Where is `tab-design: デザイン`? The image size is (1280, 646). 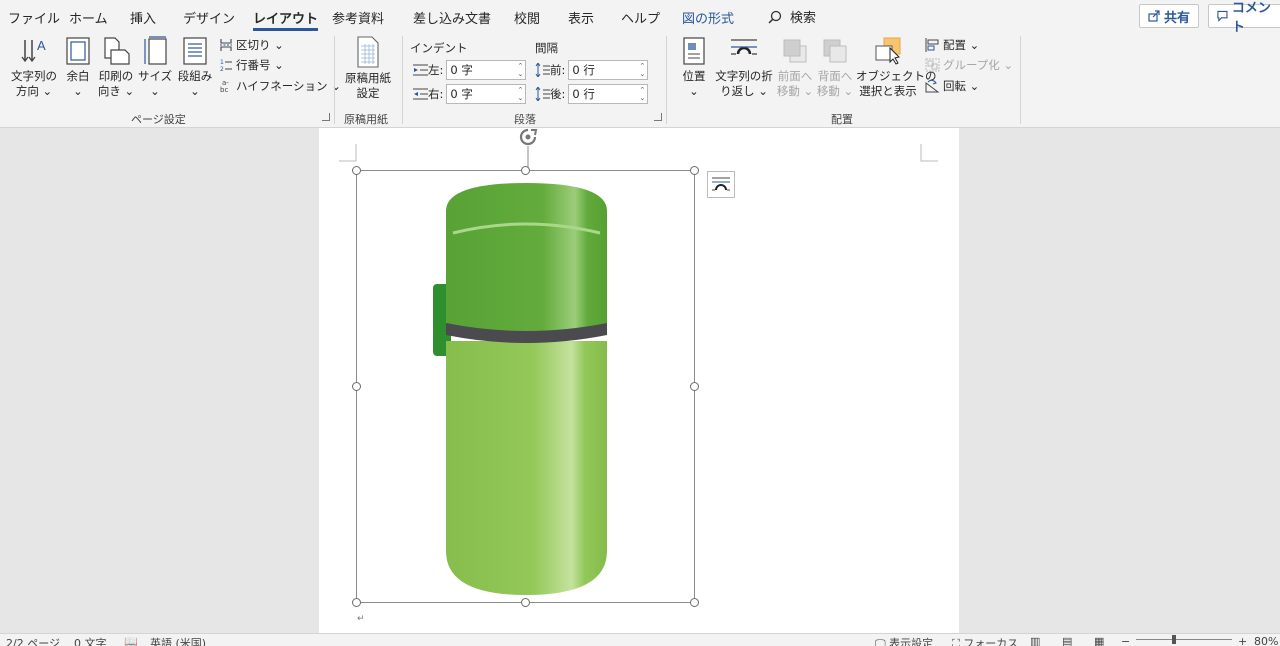
tab-design: デザイン is located at coordinates (209, 17).